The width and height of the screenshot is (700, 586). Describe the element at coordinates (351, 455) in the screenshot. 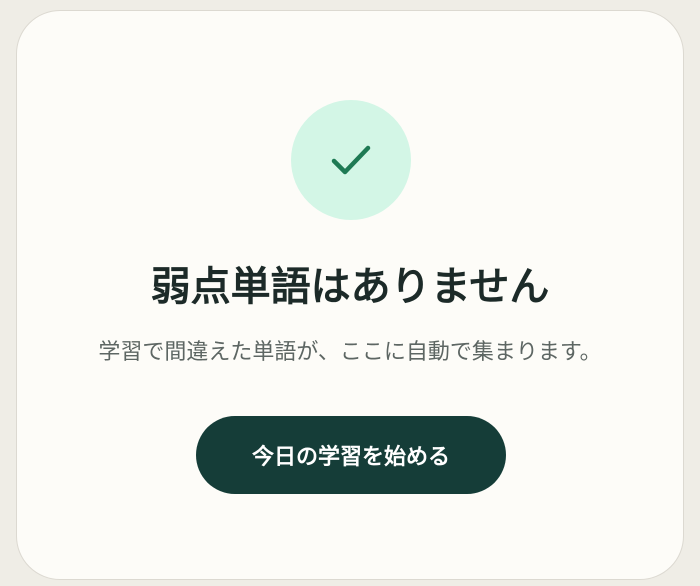

I see `start-today-study-button: 今日の学習を始める` at that location.